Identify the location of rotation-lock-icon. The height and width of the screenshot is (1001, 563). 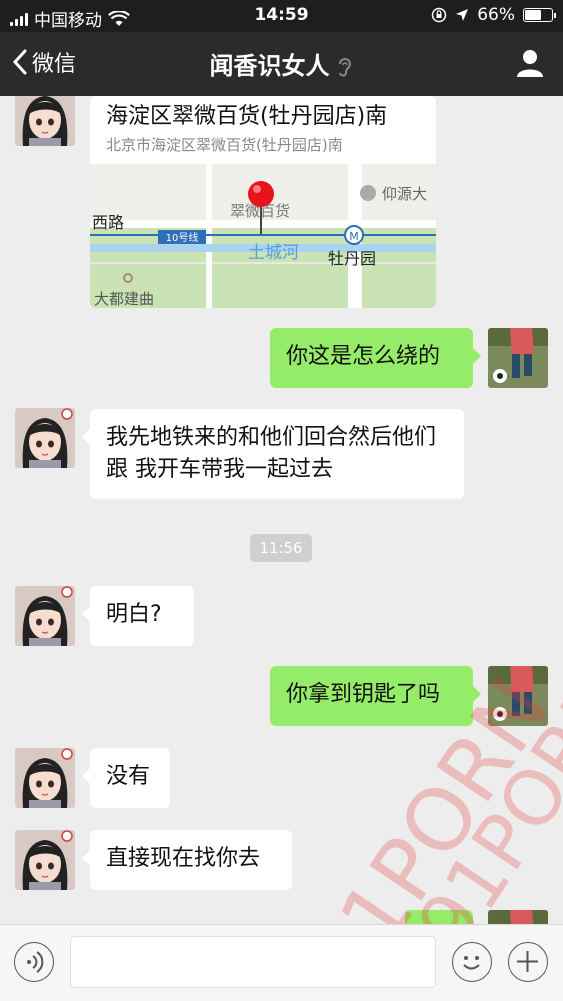
(439, 15).